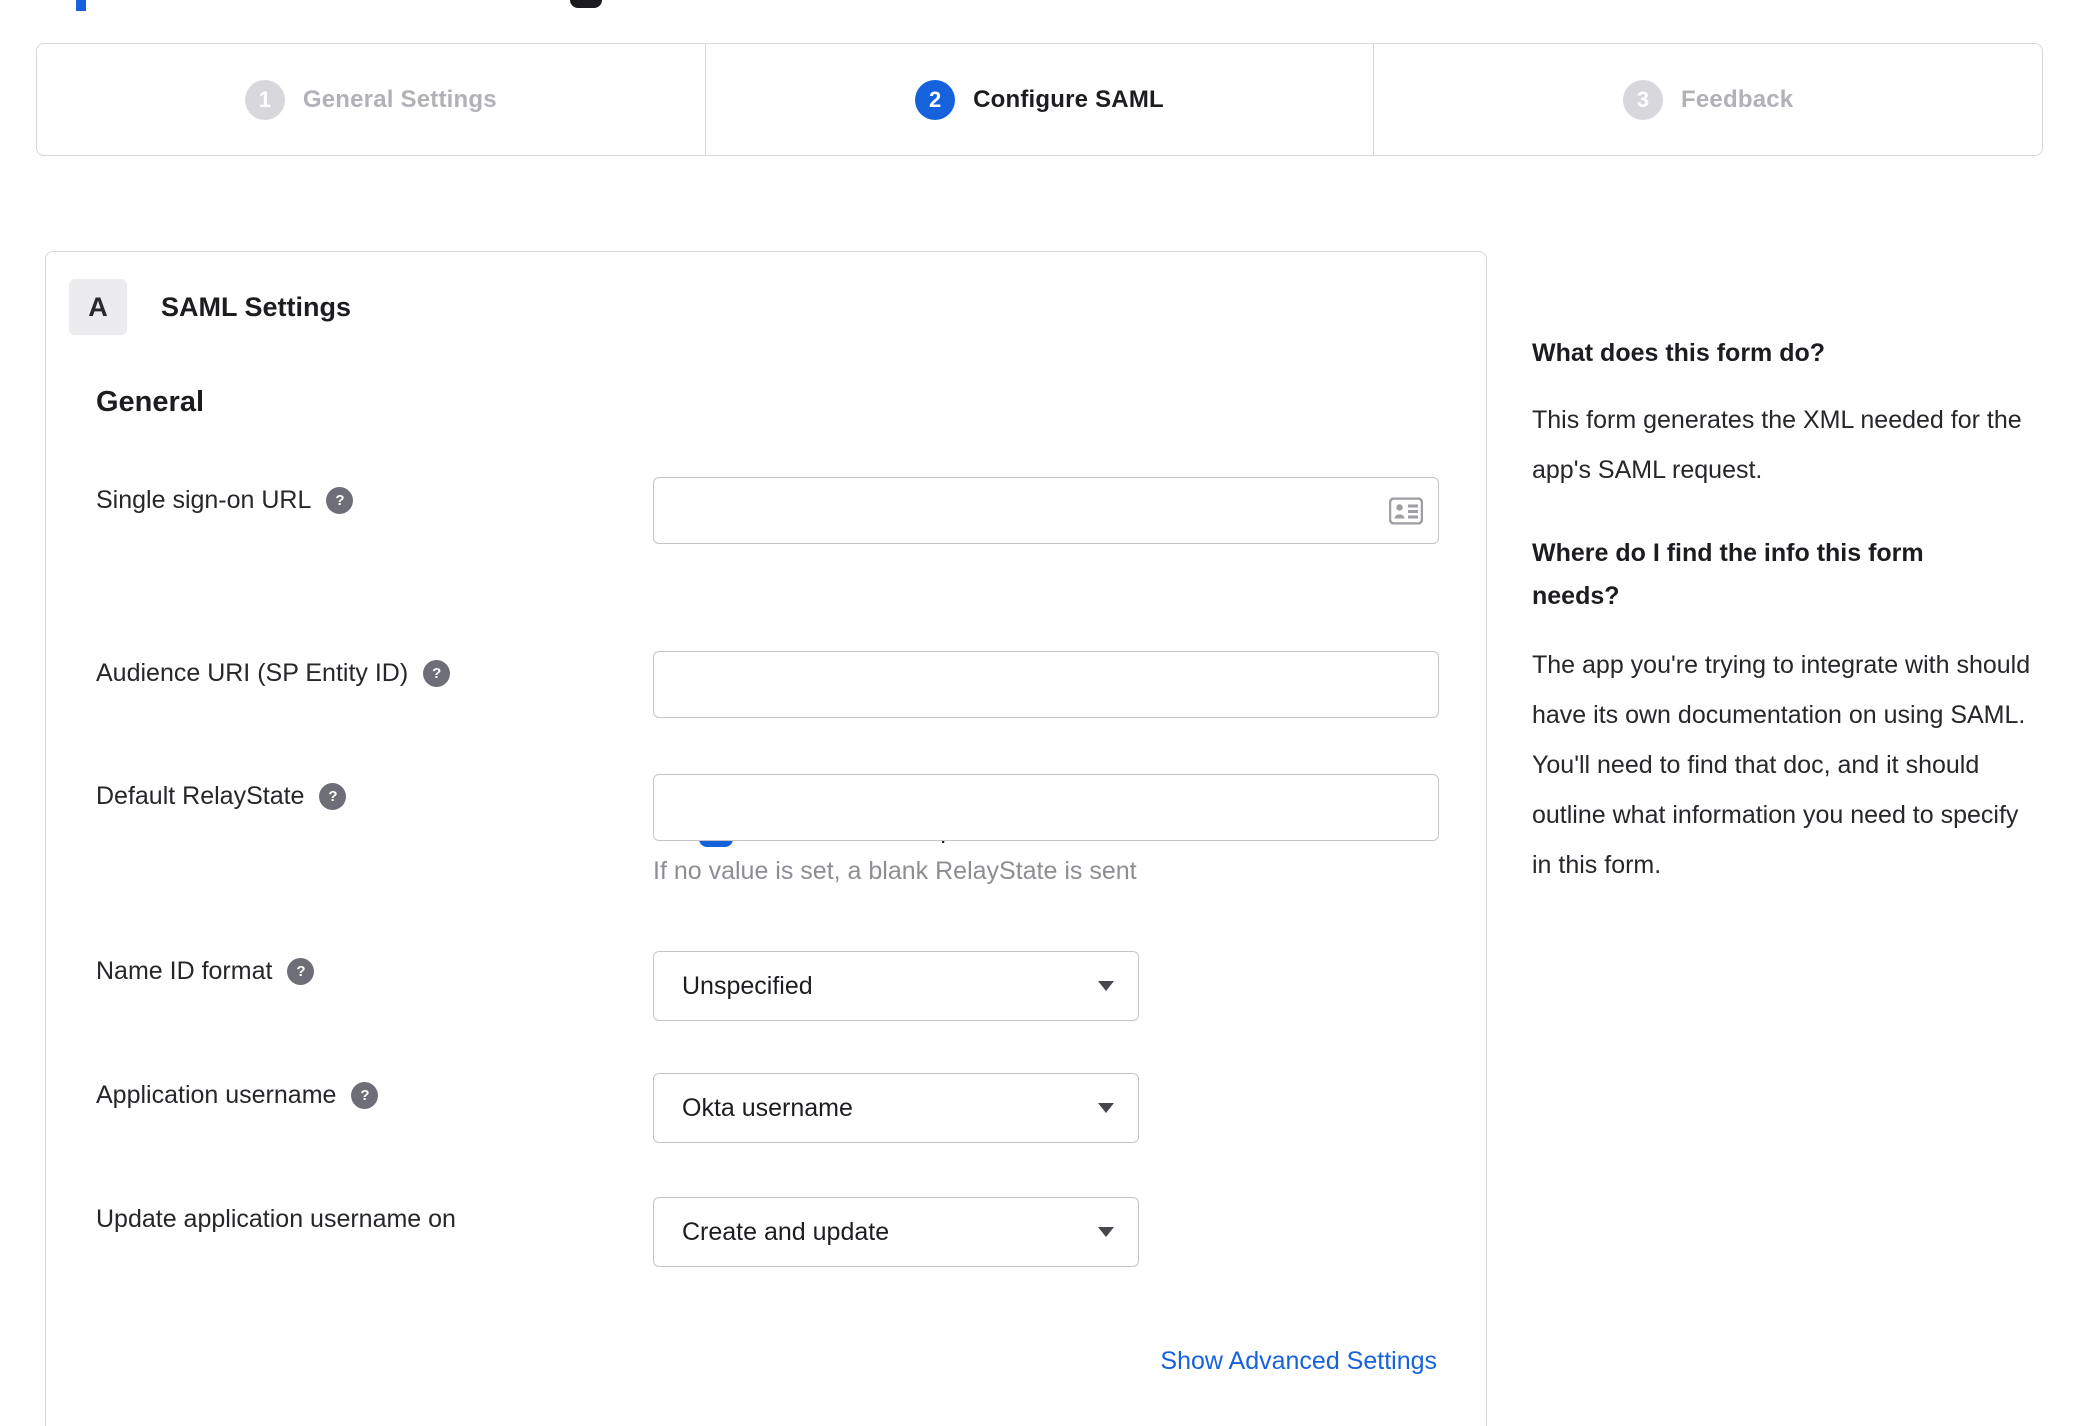 The image size is (2092, 1426). I want to click on app-username-value: Okta username, so click(767, 1107).